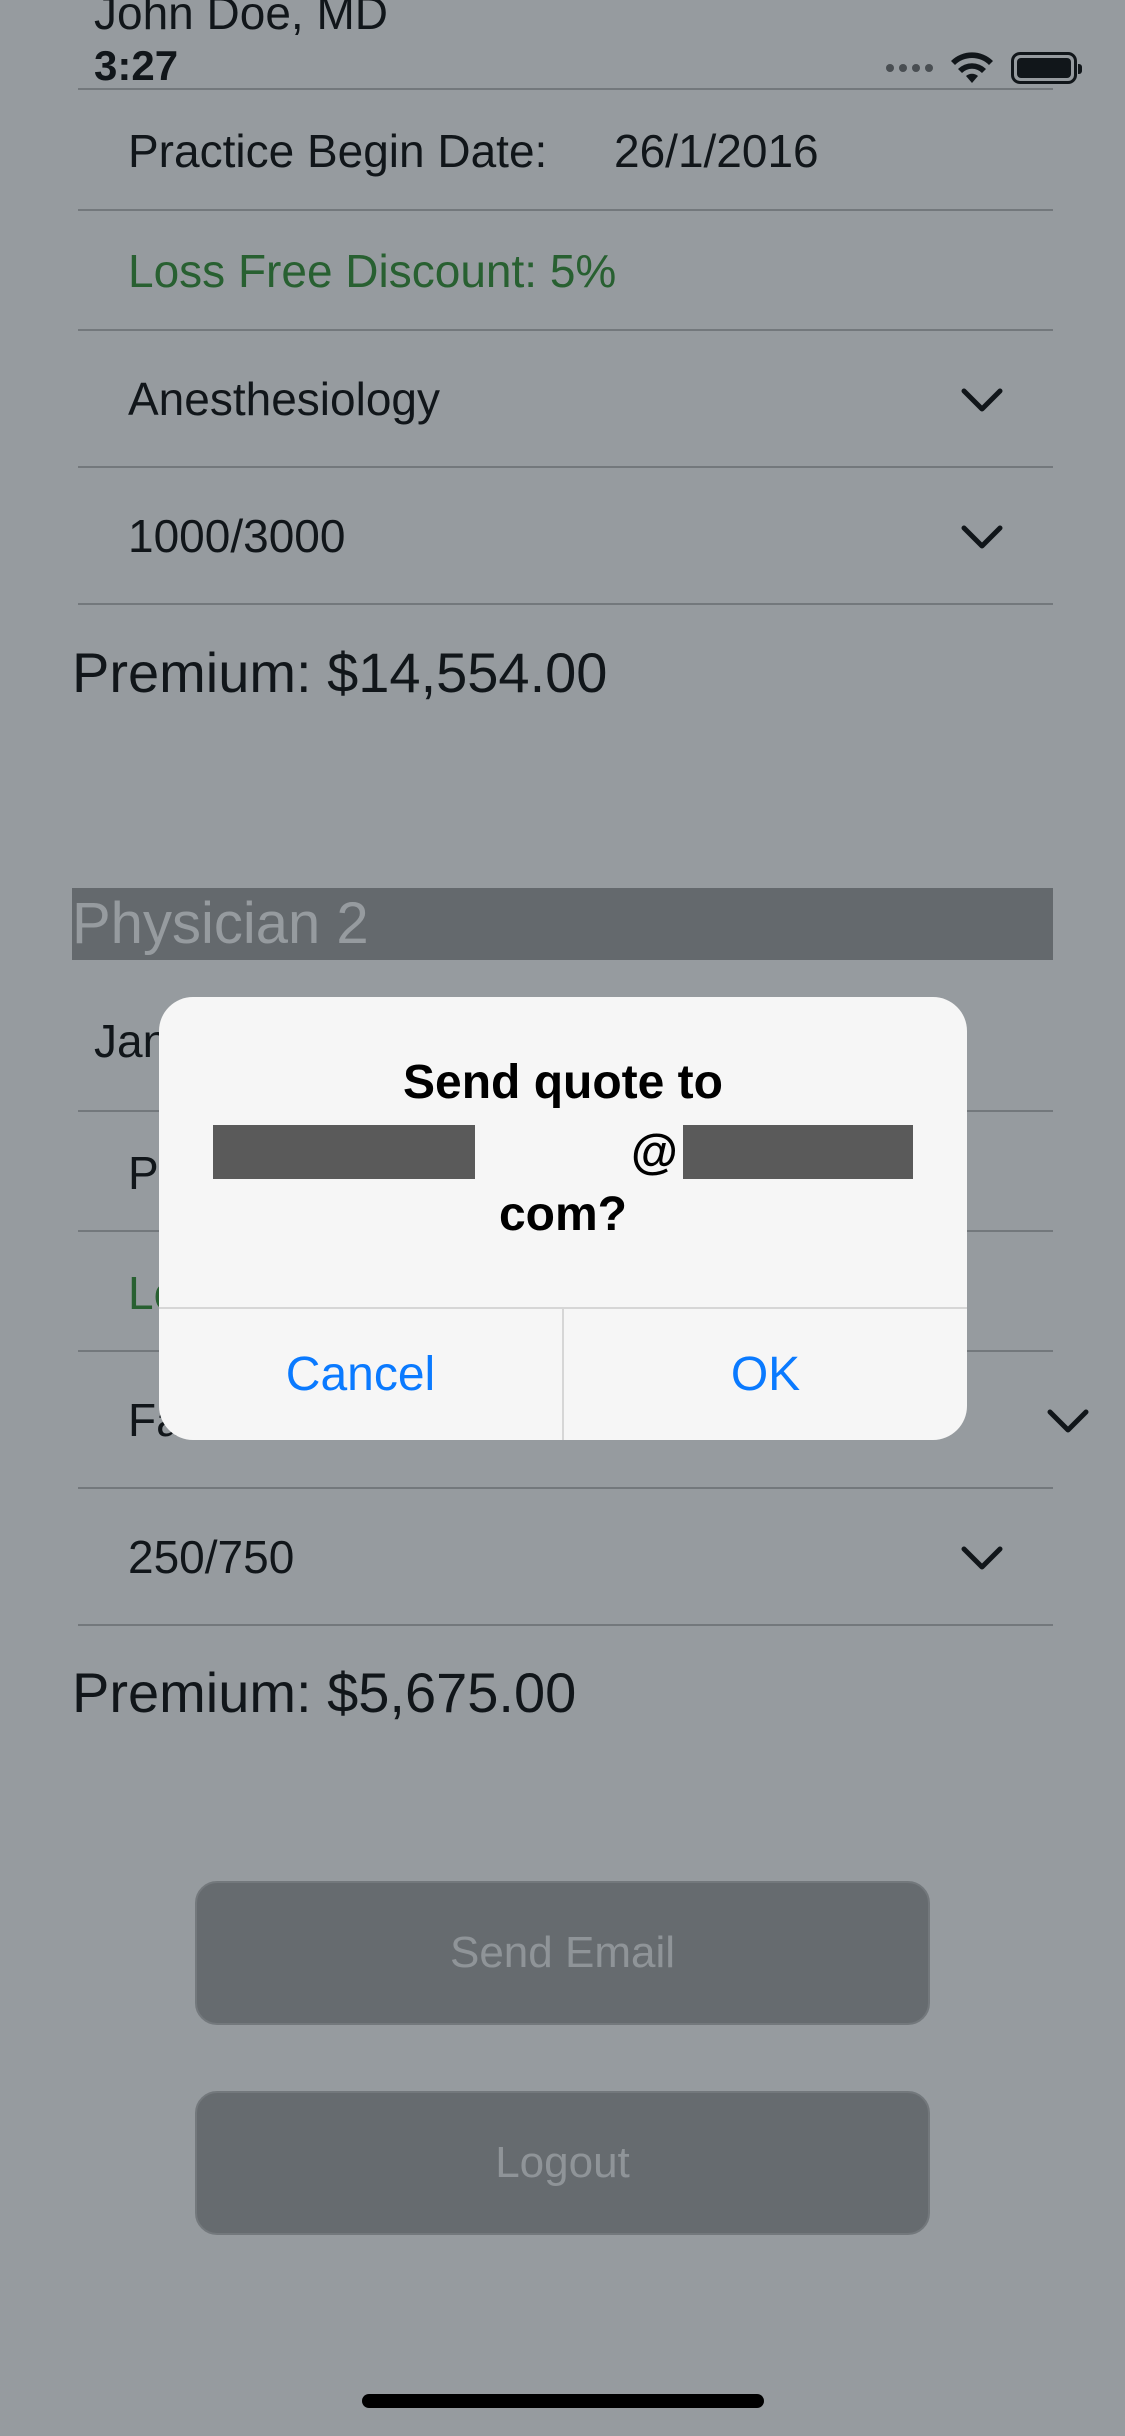  I want to click on alert-email-tail: com?, so click(562, 1214).